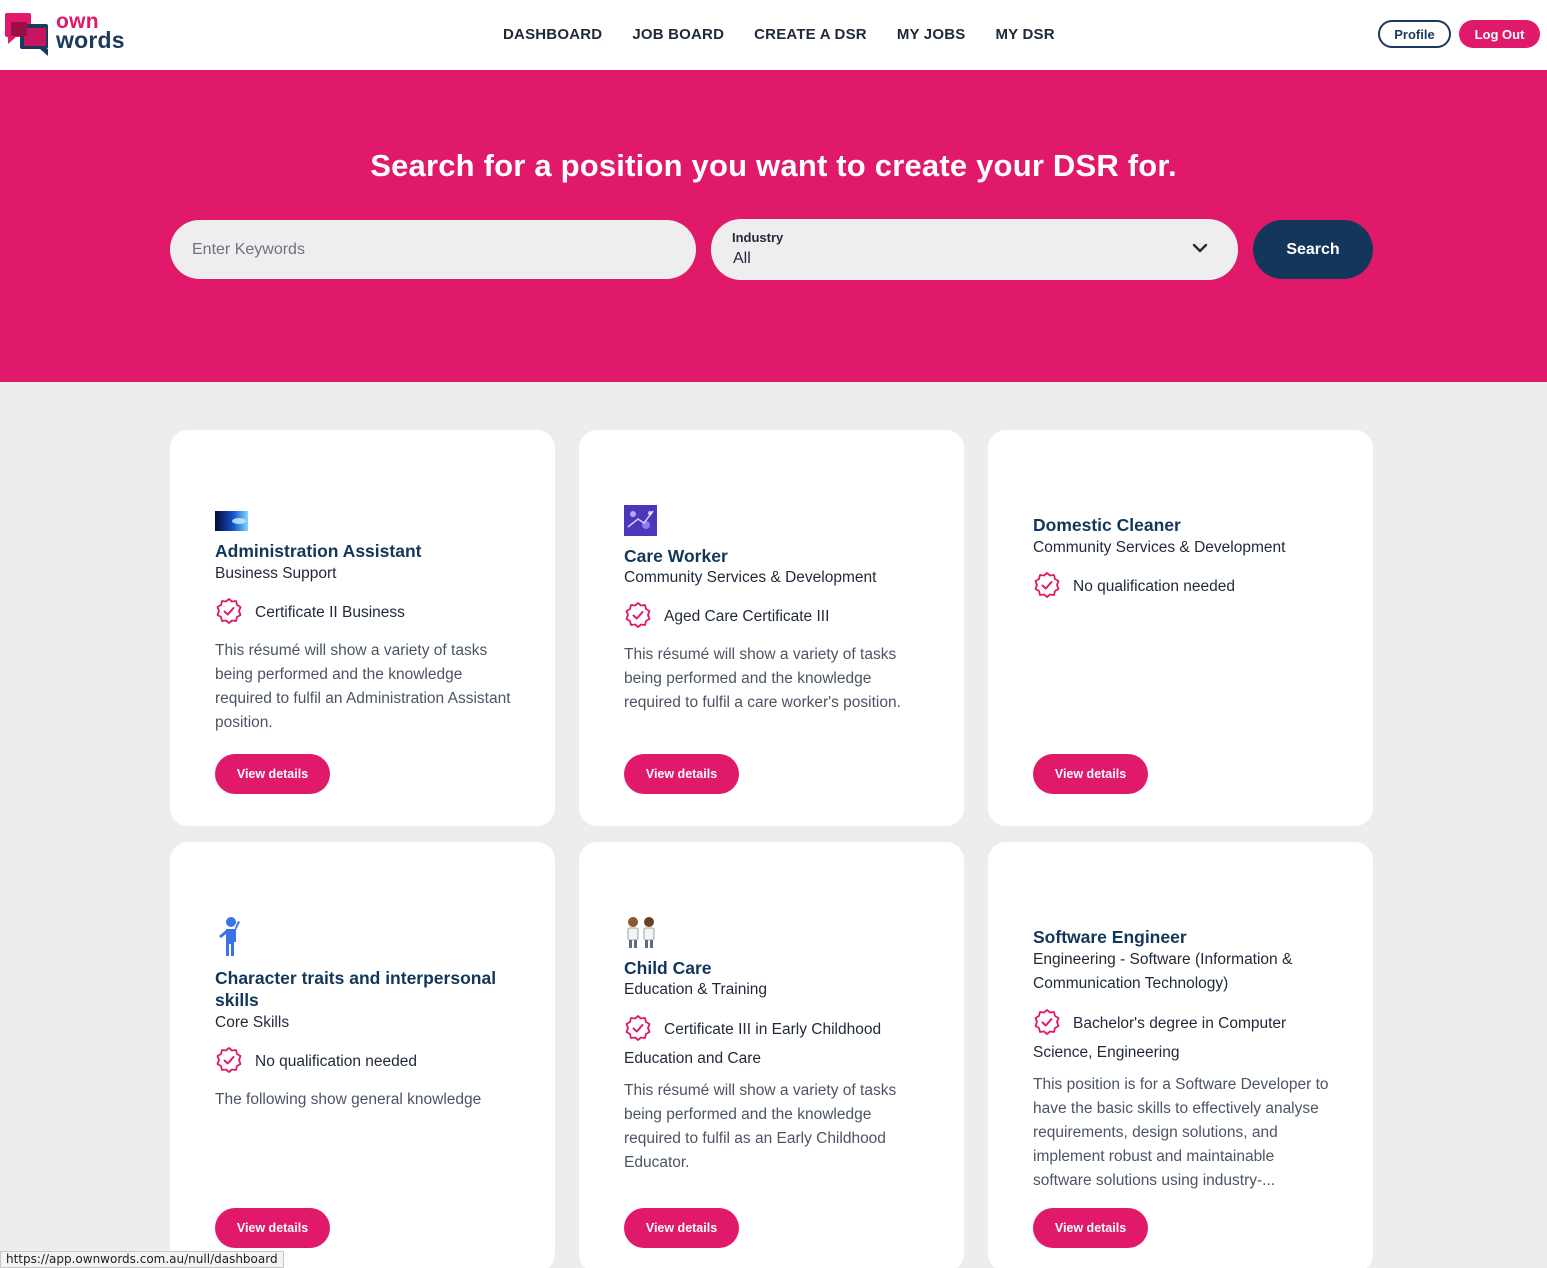  What do you see at coordinates (276, 573) in the screenshot?
I see `job-industry: Business Support` at bounding box center [276, 573].